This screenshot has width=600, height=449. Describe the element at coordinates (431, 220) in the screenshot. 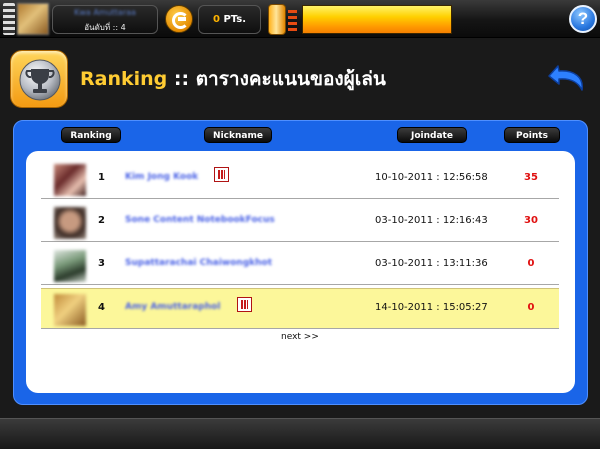

I see `join-date: 03-10-2011 : 12:16:43` at that location.